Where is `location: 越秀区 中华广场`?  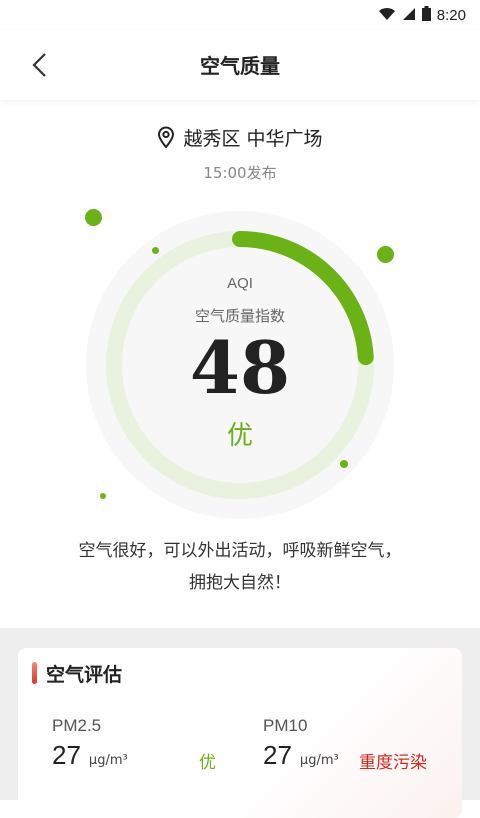
location: 越秀区 中华广场 is located at coordinates (240, 138).